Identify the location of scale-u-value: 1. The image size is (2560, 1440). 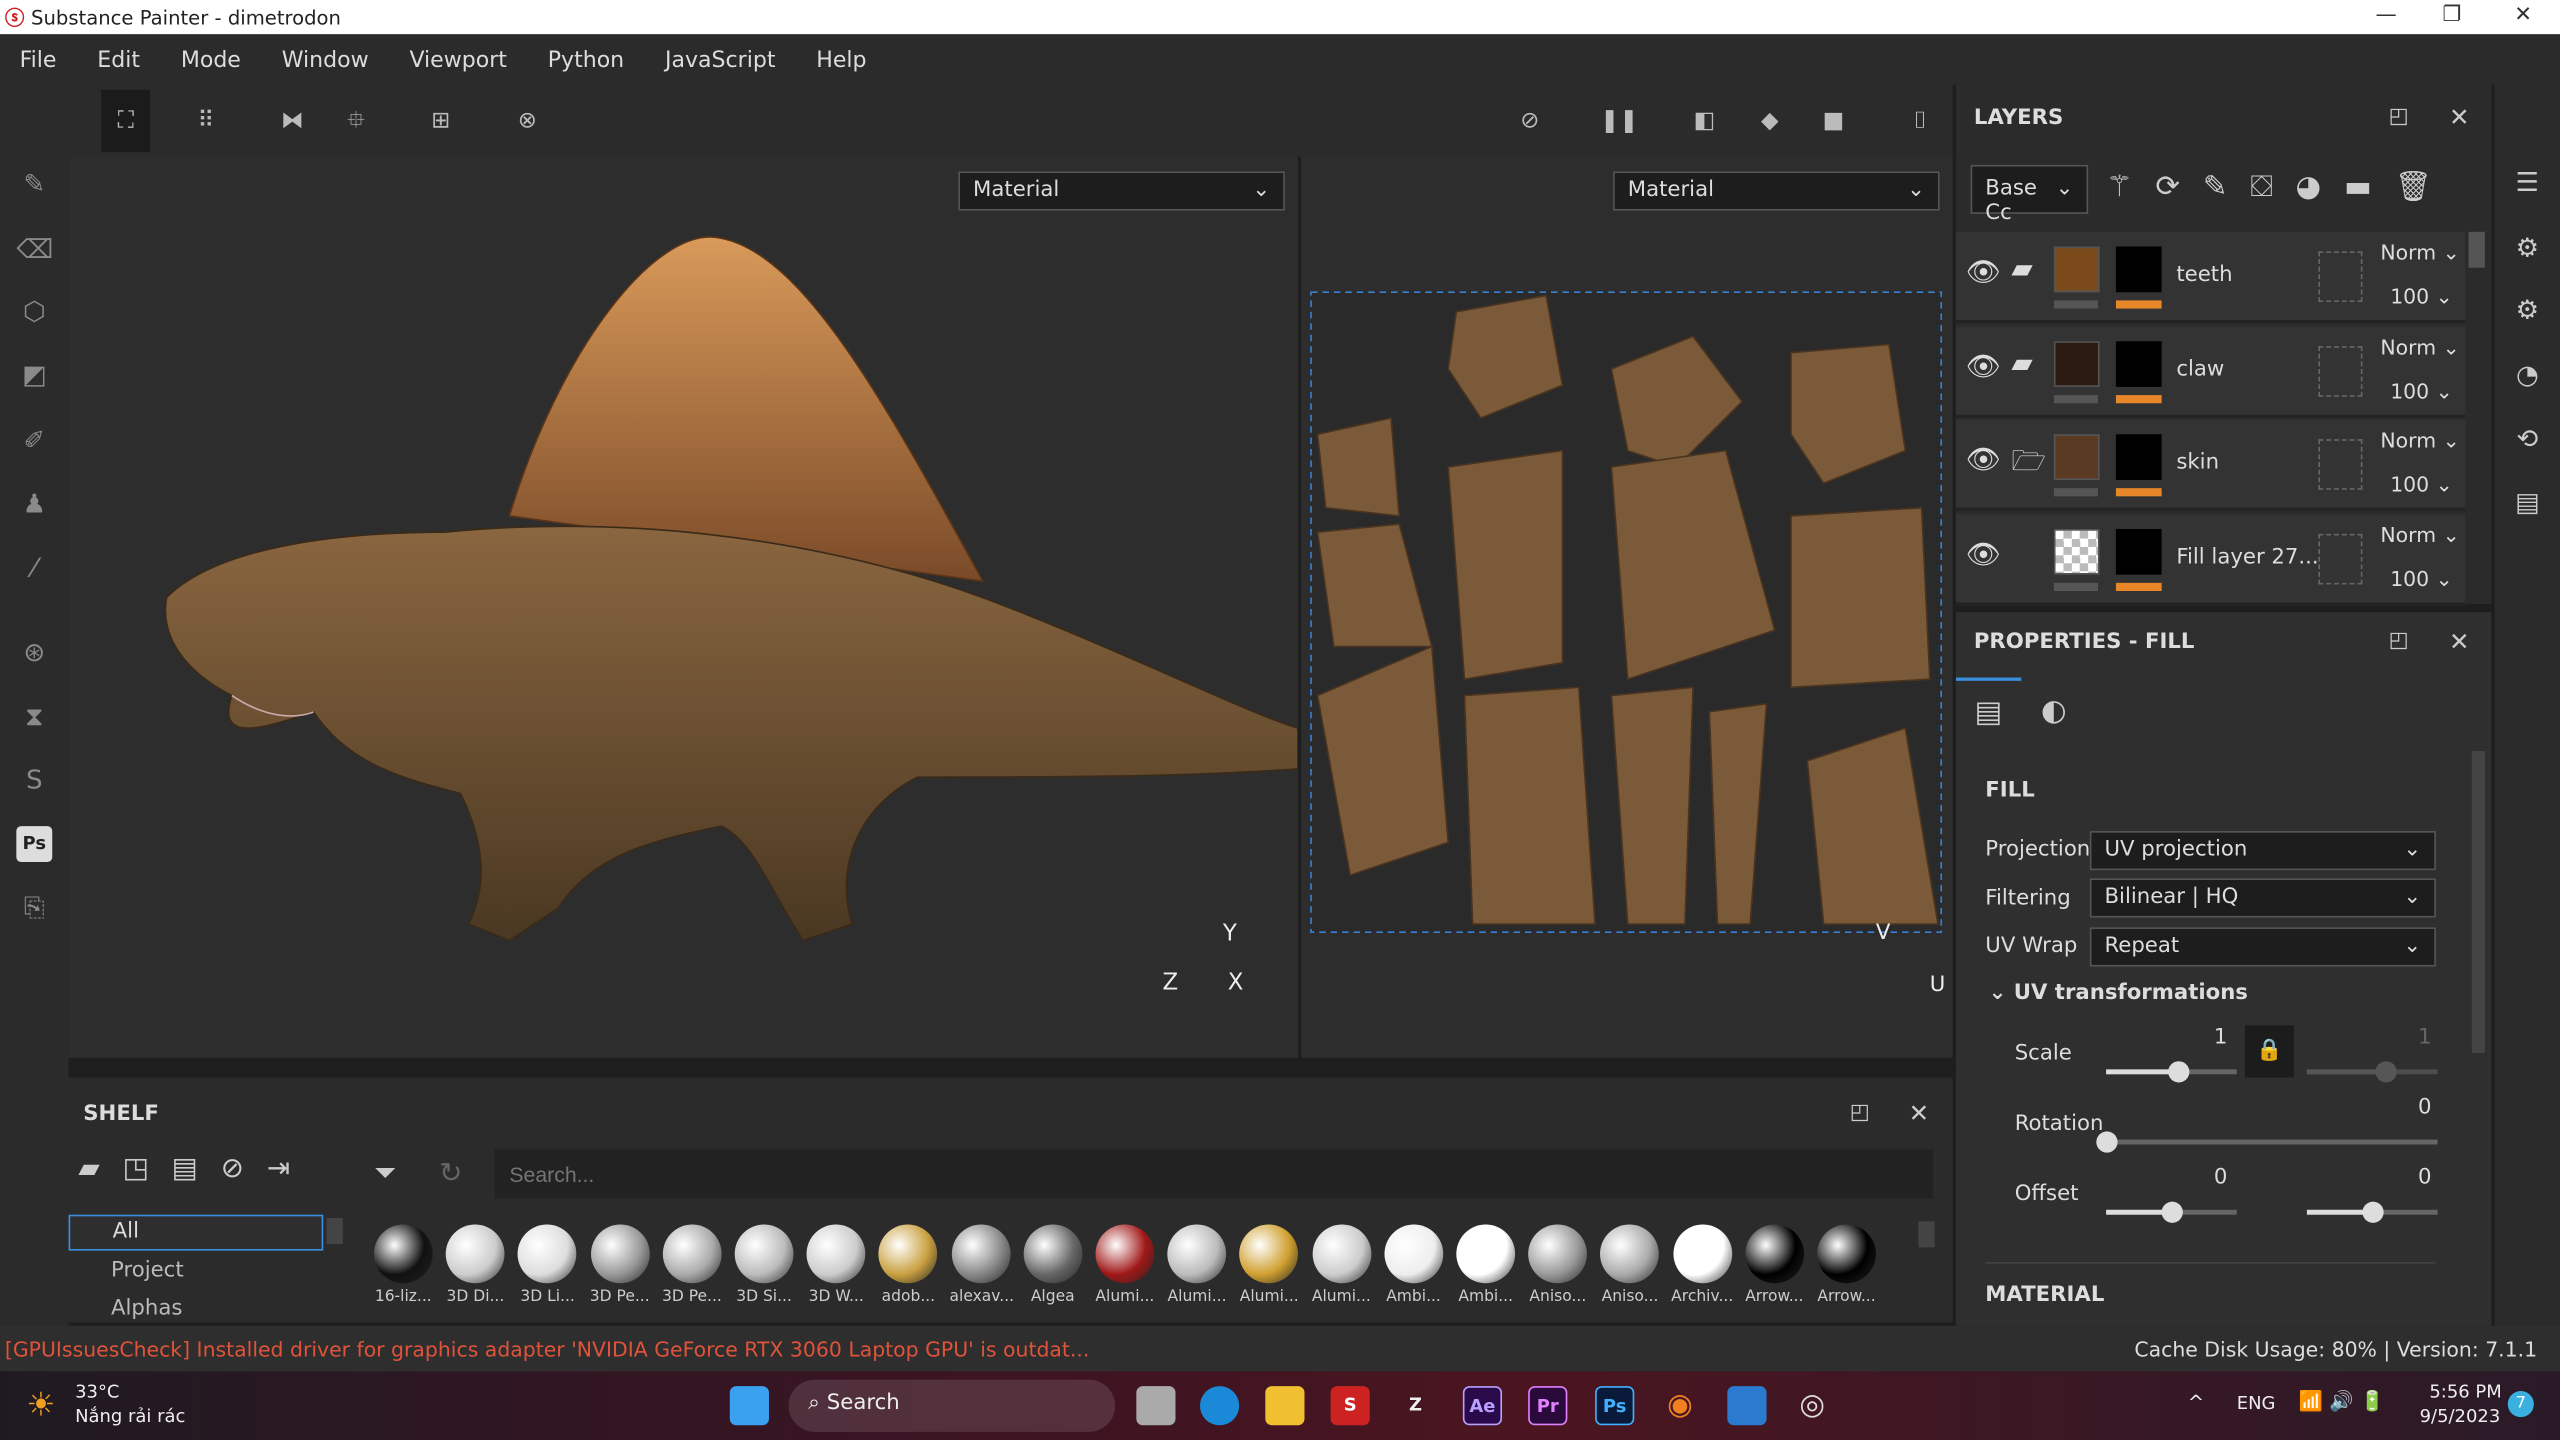
(2221, 1037).